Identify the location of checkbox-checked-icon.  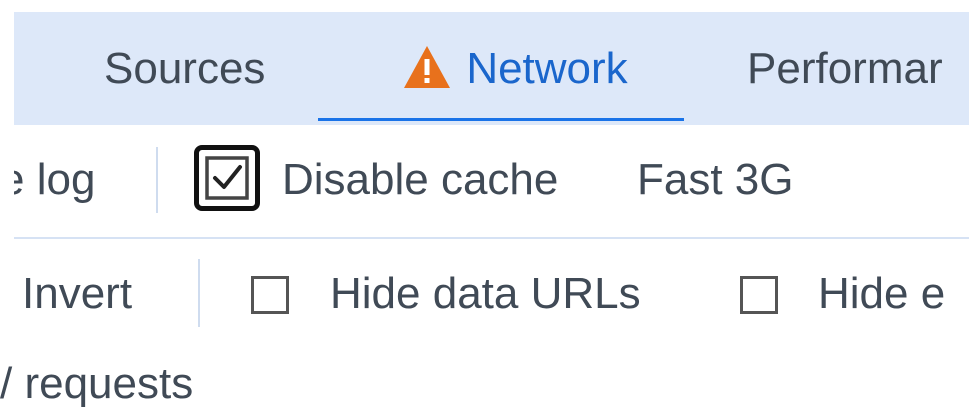
(227, 178).